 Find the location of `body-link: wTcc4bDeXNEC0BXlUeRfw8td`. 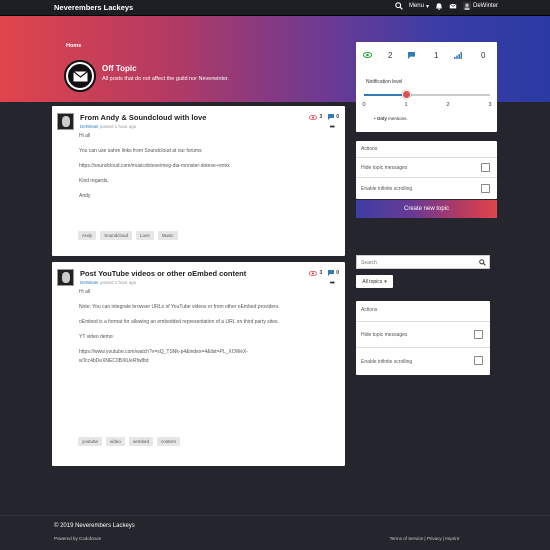

body-link: wTcc4bDeXNEC0BXlUeRfw8td is located at coordinates (210, 361).